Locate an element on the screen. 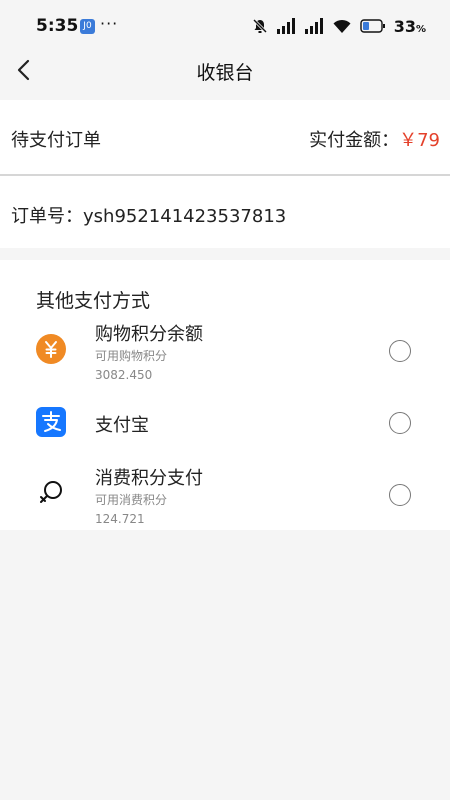 This screenshot has width=450, height=800. battery-icon is located at coordinates (372, 26).